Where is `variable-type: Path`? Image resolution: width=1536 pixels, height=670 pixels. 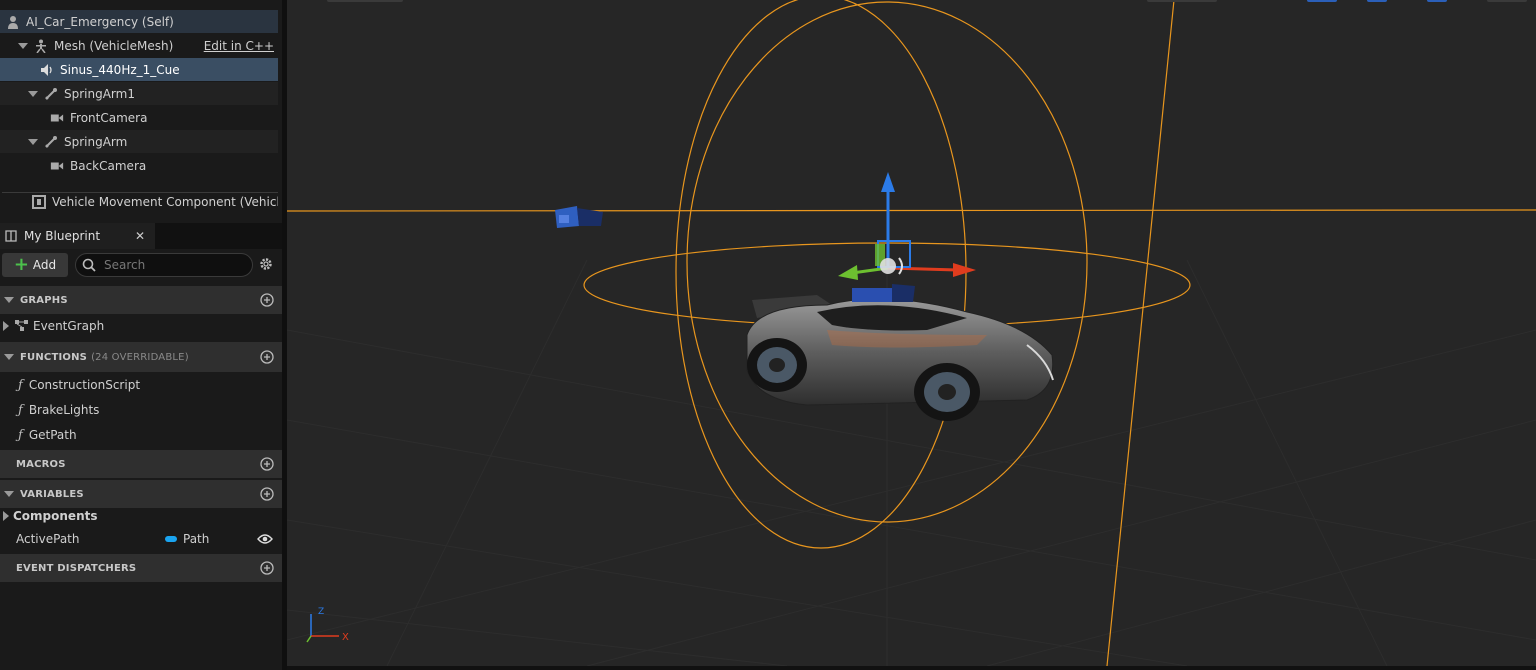
variable-type: Path is located at coordinates (196, 539).